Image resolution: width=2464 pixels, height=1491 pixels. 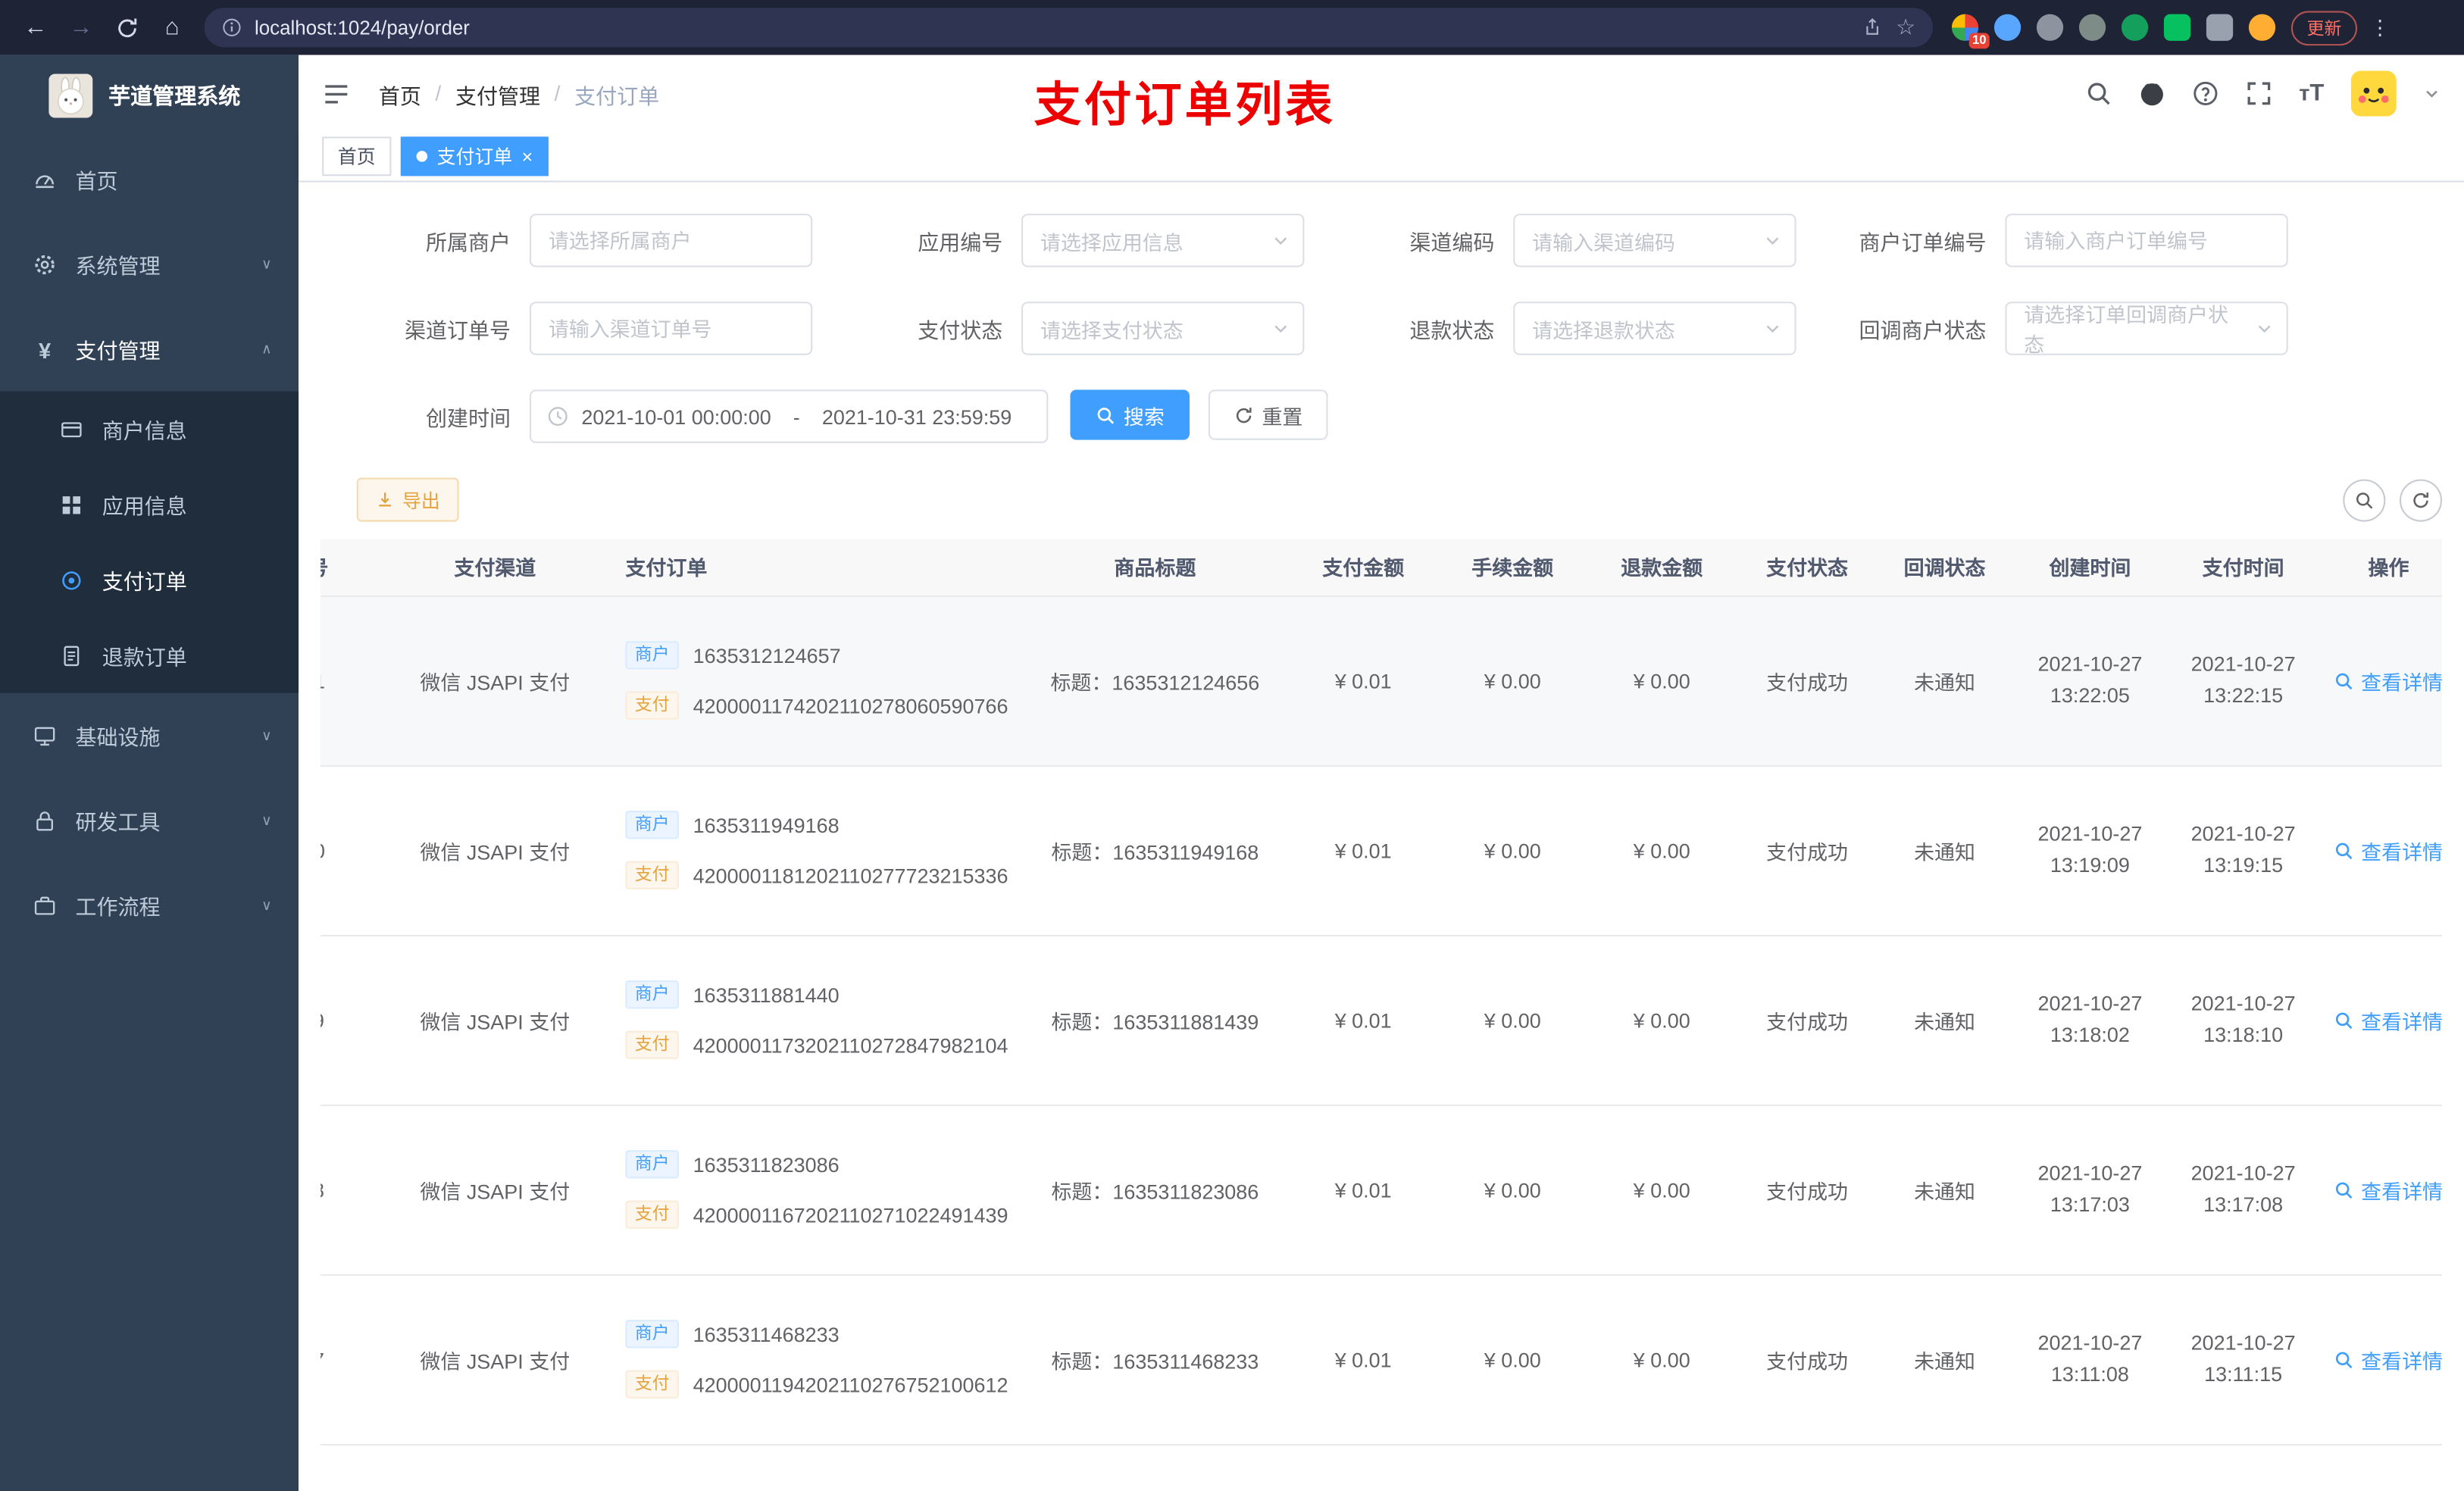 I want to click on merchant-order-no: 1635312124657, so click(x=767, y=655).